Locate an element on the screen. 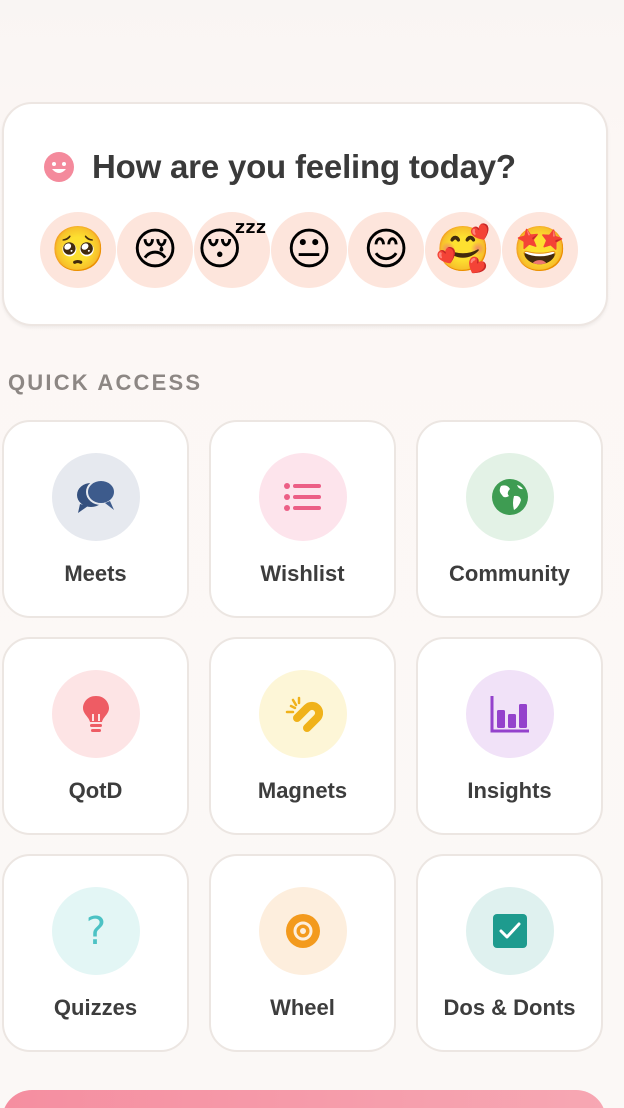 The image size is (624, 1108). quick-access-magnets: Magnets is located at coordinates (302, 736).